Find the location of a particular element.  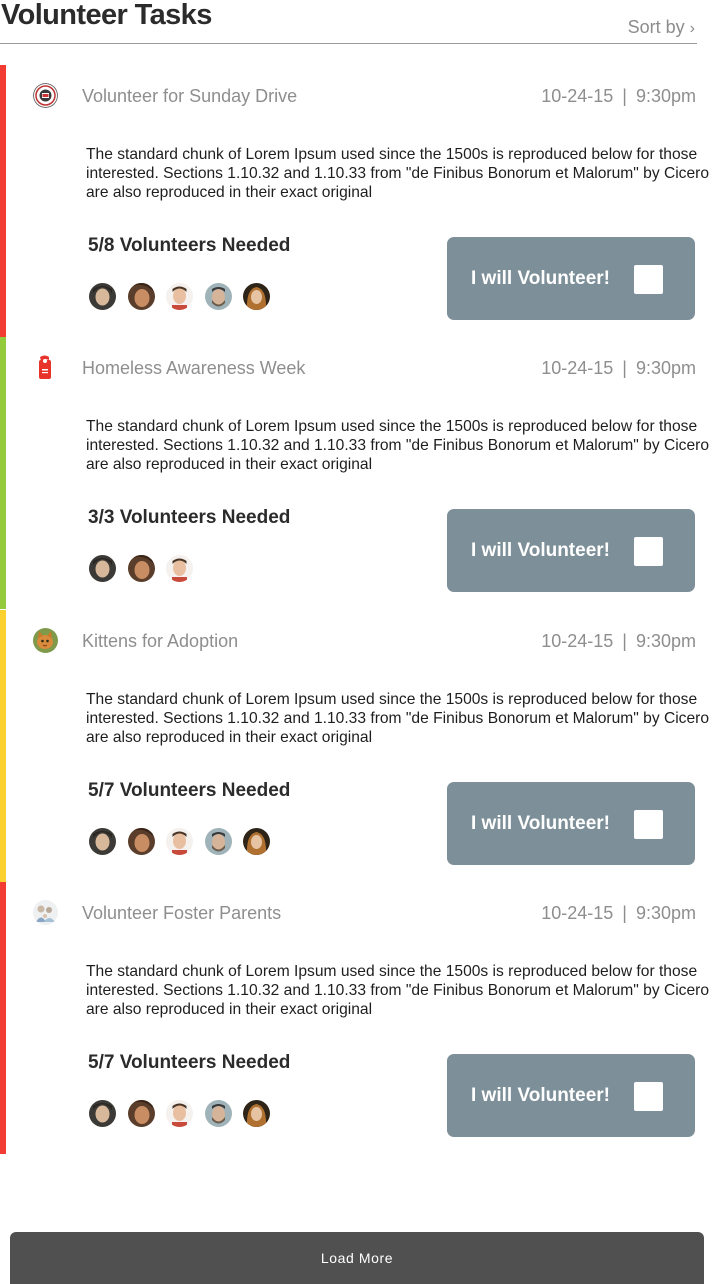

task-title: Volunteer for Sunday Drive is located at coordinates (190, 96).